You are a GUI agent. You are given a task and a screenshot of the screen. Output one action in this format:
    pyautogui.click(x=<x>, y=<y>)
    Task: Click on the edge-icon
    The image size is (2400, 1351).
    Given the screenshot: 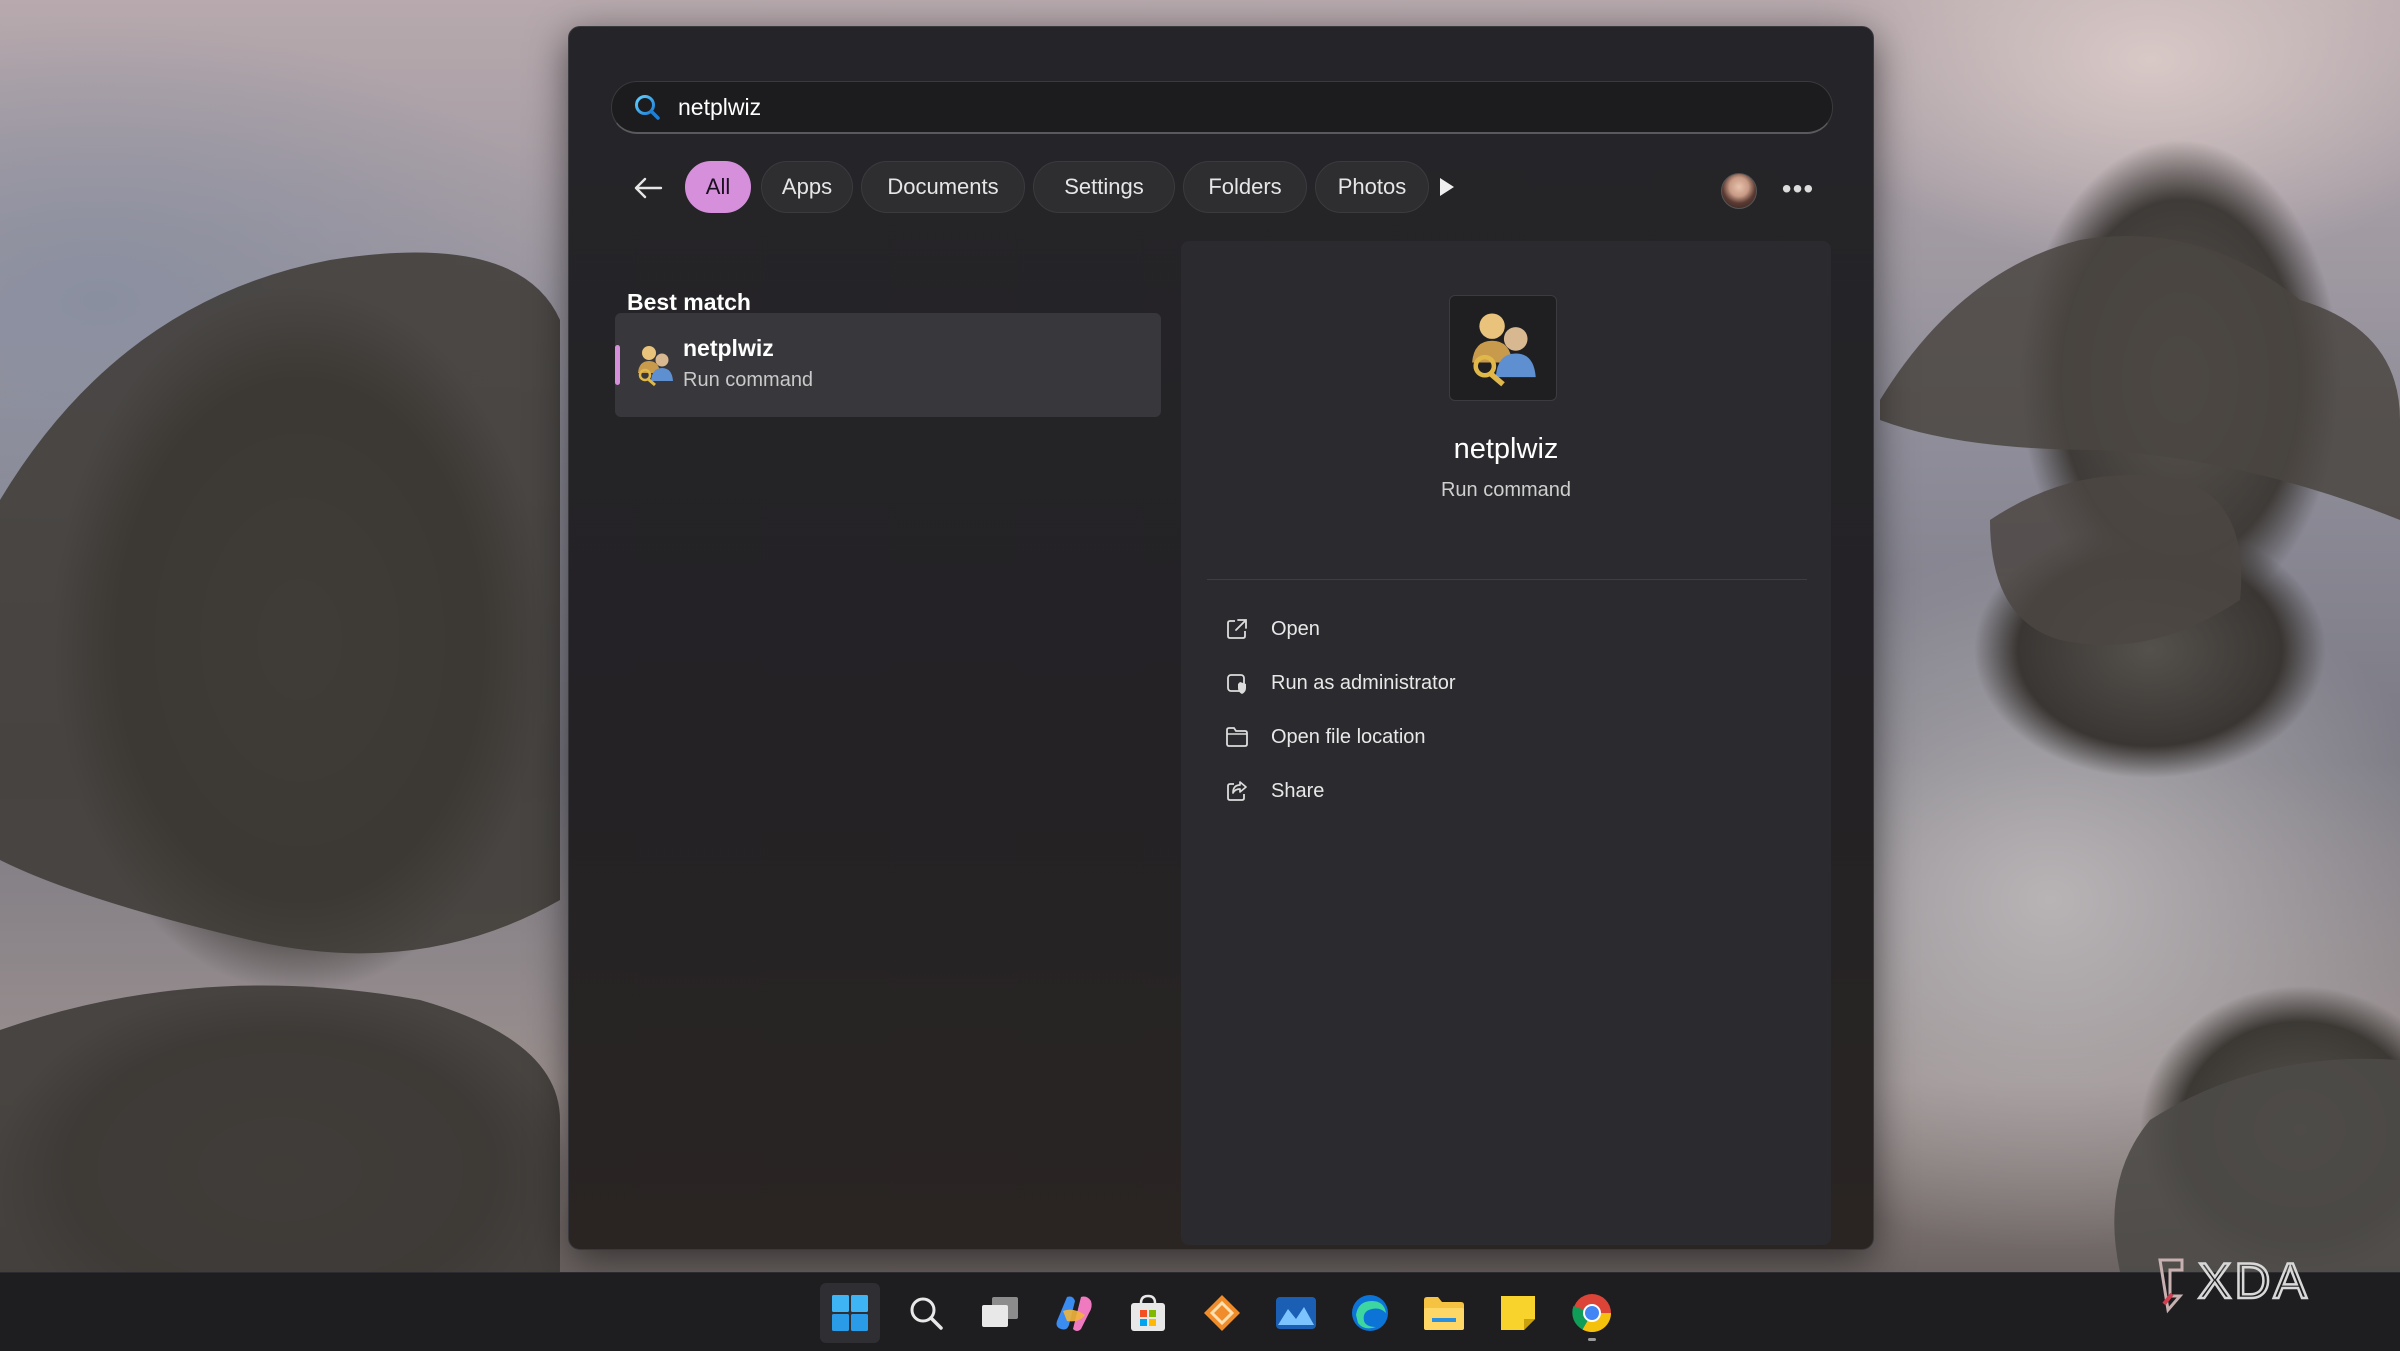 What is the action you would take?
    pyautogui.click(x=1370, y=1313)
    